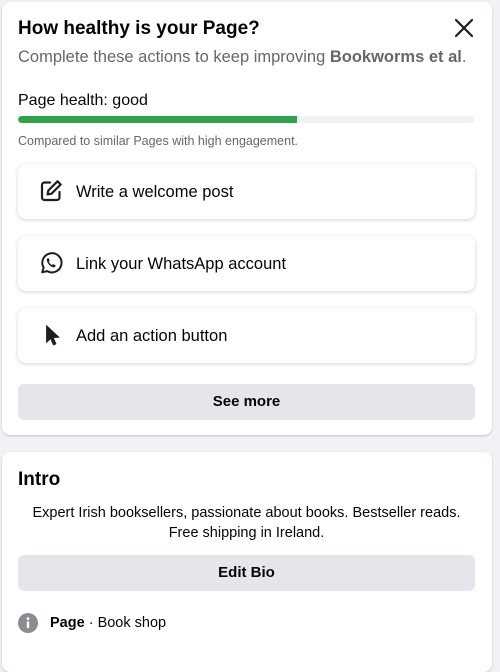 The width and height of the screenshot is (500, 672). I want to click on page-name: Bookworms et al, so click(395, 57).